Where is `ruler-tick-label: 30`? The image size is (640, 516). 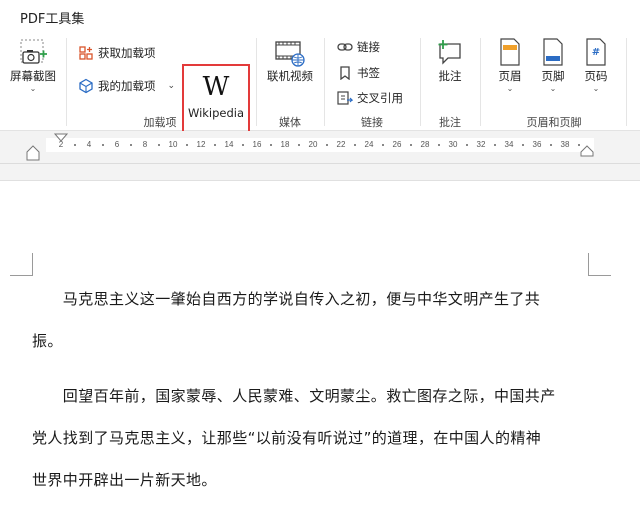
ruler-tick-label: 30 is located at coordinates (453, 144).